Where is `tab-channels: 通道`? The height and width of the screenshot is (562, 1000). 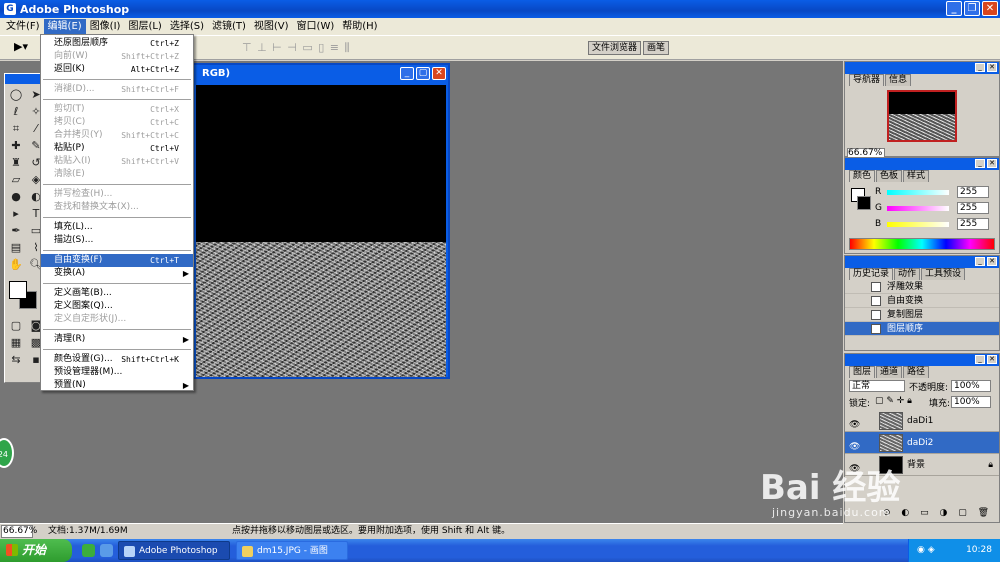
tab-channels: 通道 is located at coordinates (889, 372).